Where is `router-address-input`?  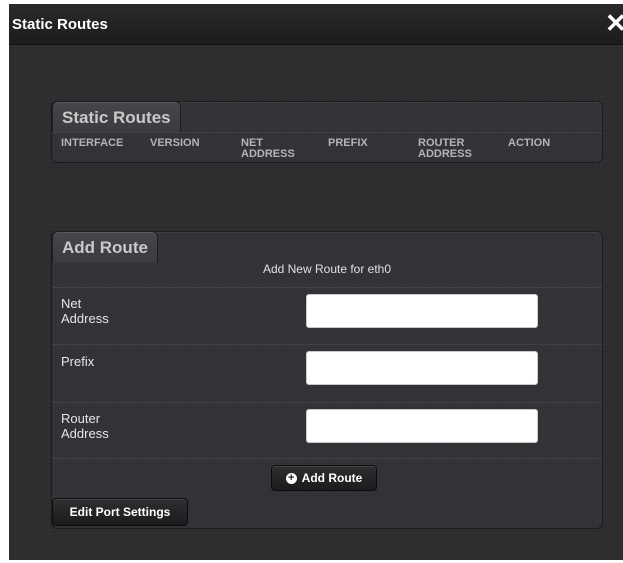
router-address-input is located at coordinates (422, 426).